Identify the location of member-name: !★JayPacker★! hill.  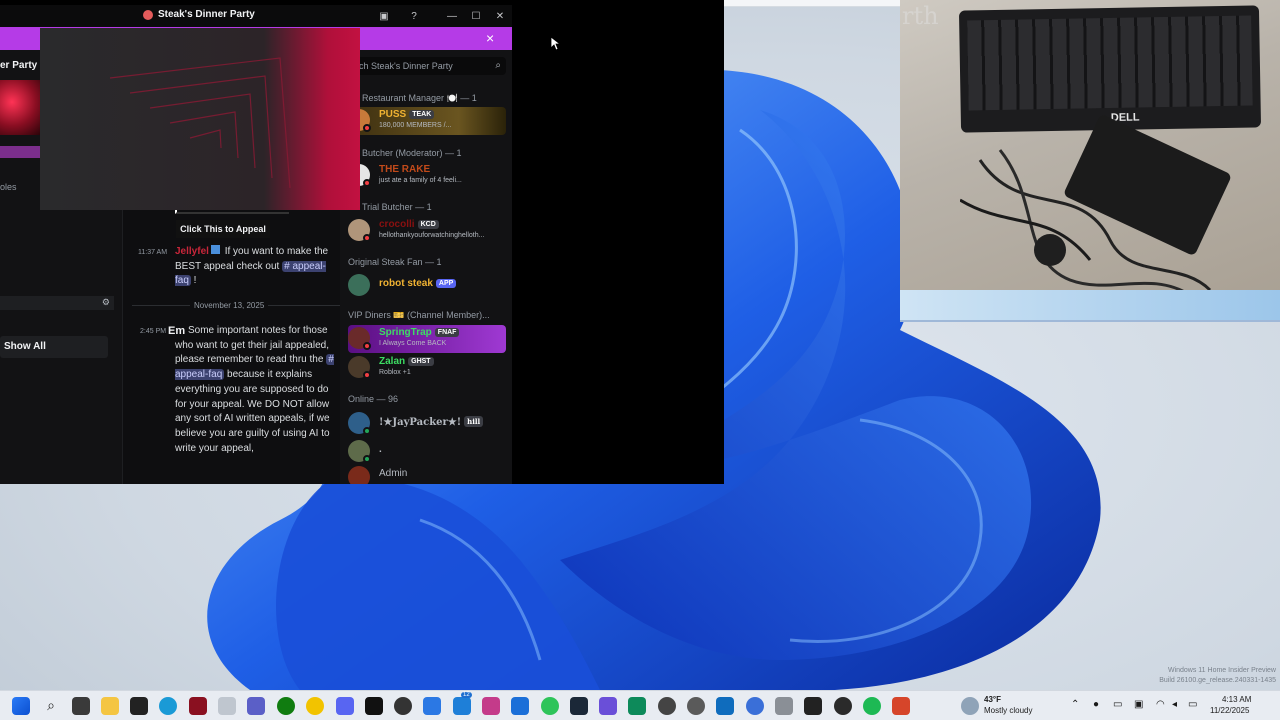
(431, 422).